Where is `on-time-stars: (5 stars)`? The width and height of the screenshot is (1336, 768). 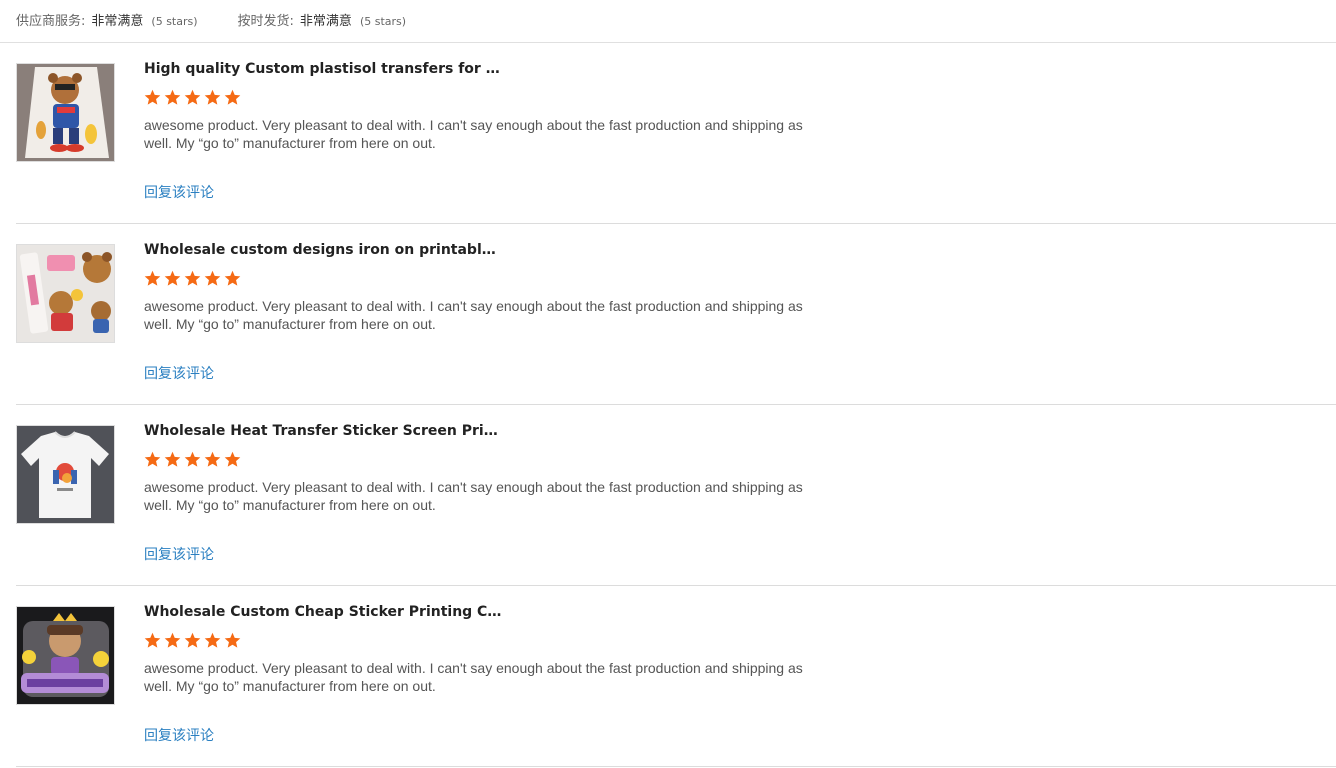
on-time-stars: (5 stars) is located at coordinates (383, 21).